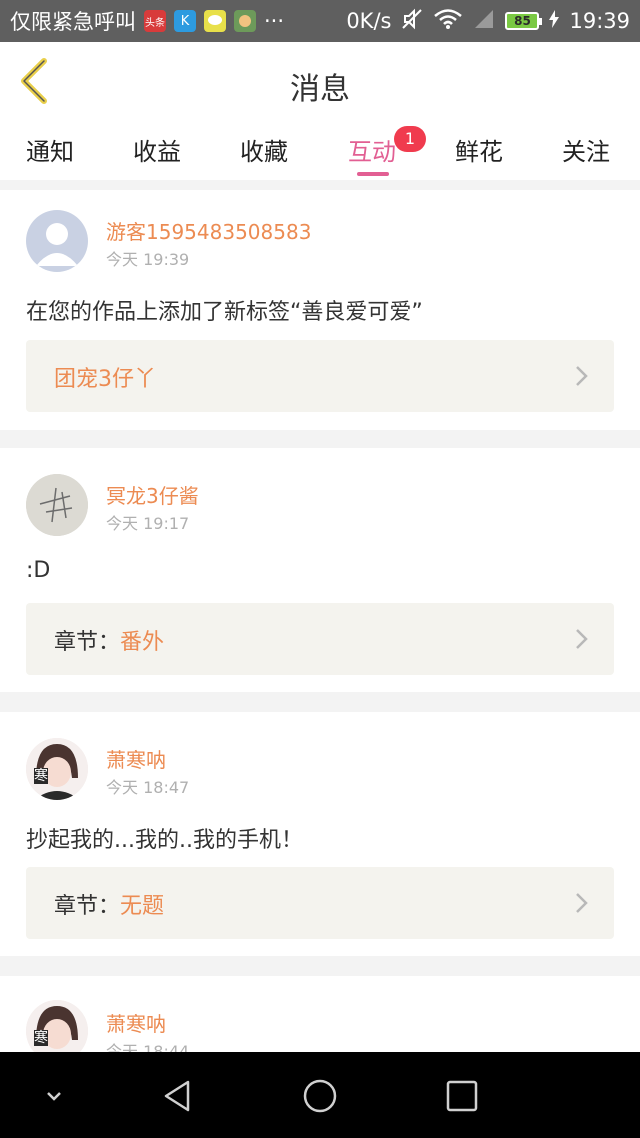 This screenshot has height=1138, width=640. I want to click on header: 消息, so click(320, 82).